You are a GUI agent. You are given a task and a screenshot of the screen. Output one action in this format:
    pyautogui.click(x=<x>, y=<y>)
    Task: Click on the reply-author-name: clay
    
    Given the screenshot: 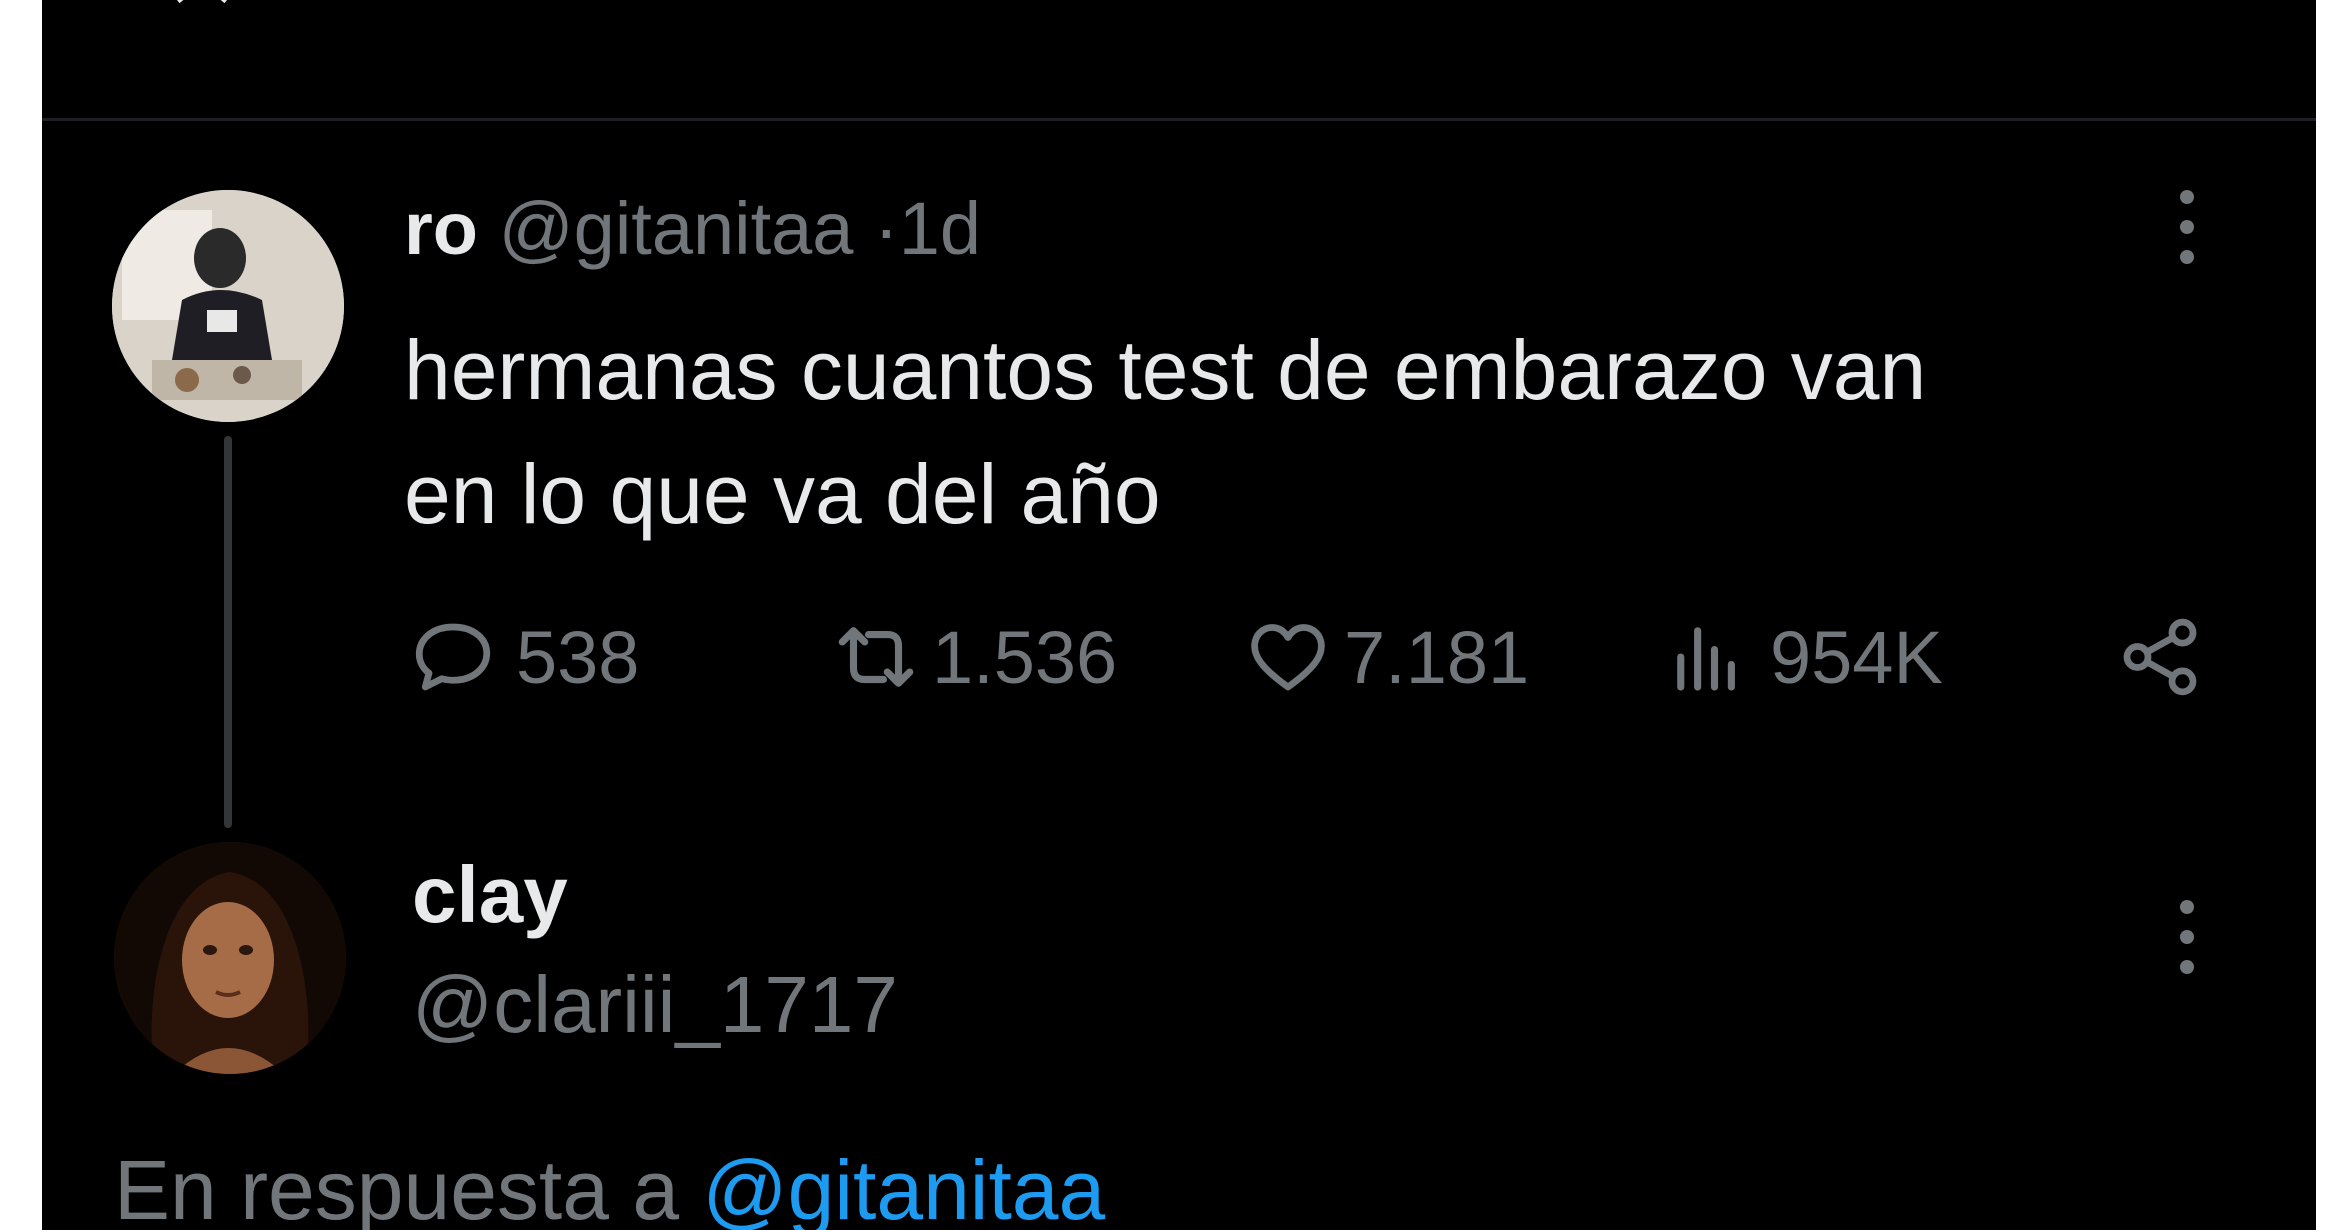 What is the action you would take?
    pyautogui.click(x=490, y=895)
    